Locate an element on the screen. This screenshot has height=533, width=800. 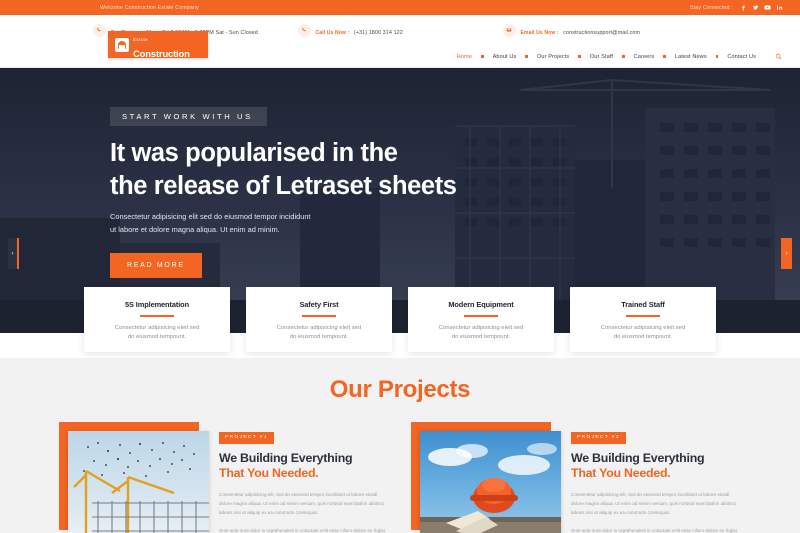
house-icon is located at coordinates (122, 44).